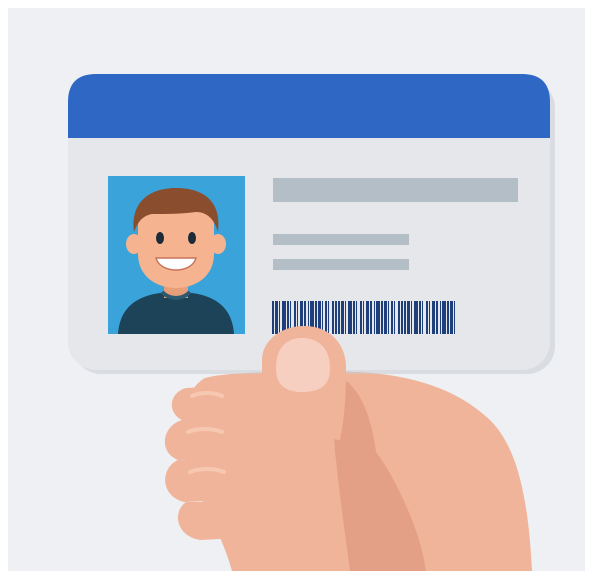 The height and width of the screenshot is (579, 593). I want to click on thumb-nail, so click(303, 365).